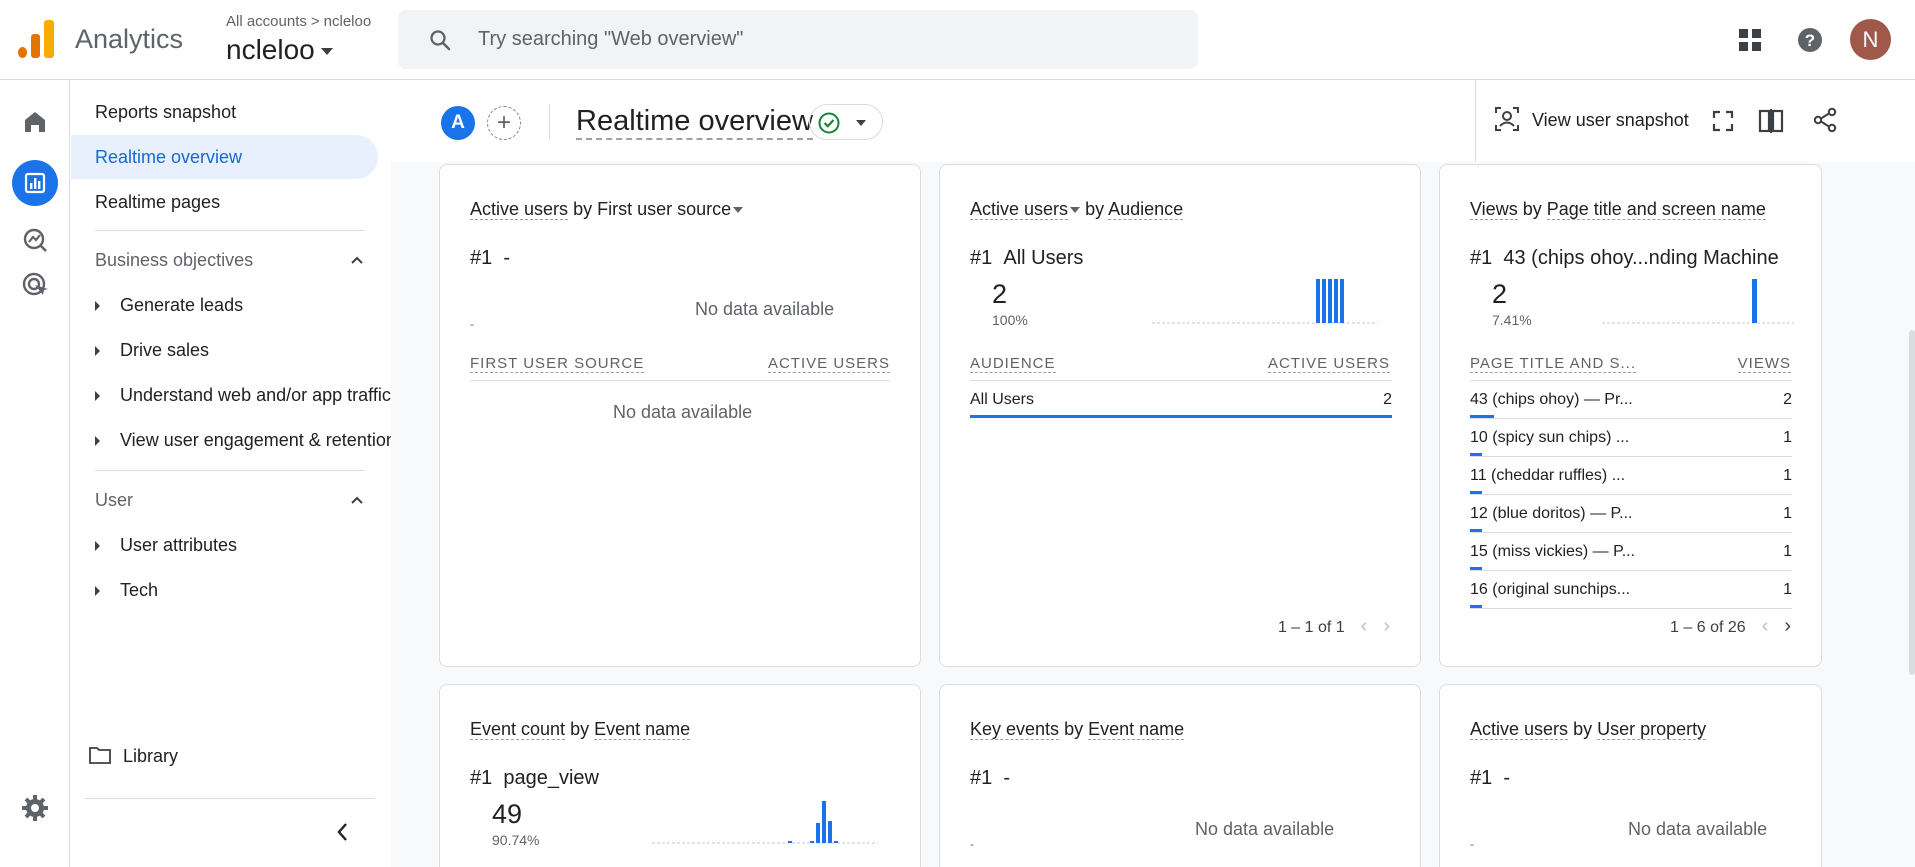 The width and height of the screenshot is (1915, 867). I want to click on nav-understand-traffic: Understand web and/or app traffic, so click(245, 395).